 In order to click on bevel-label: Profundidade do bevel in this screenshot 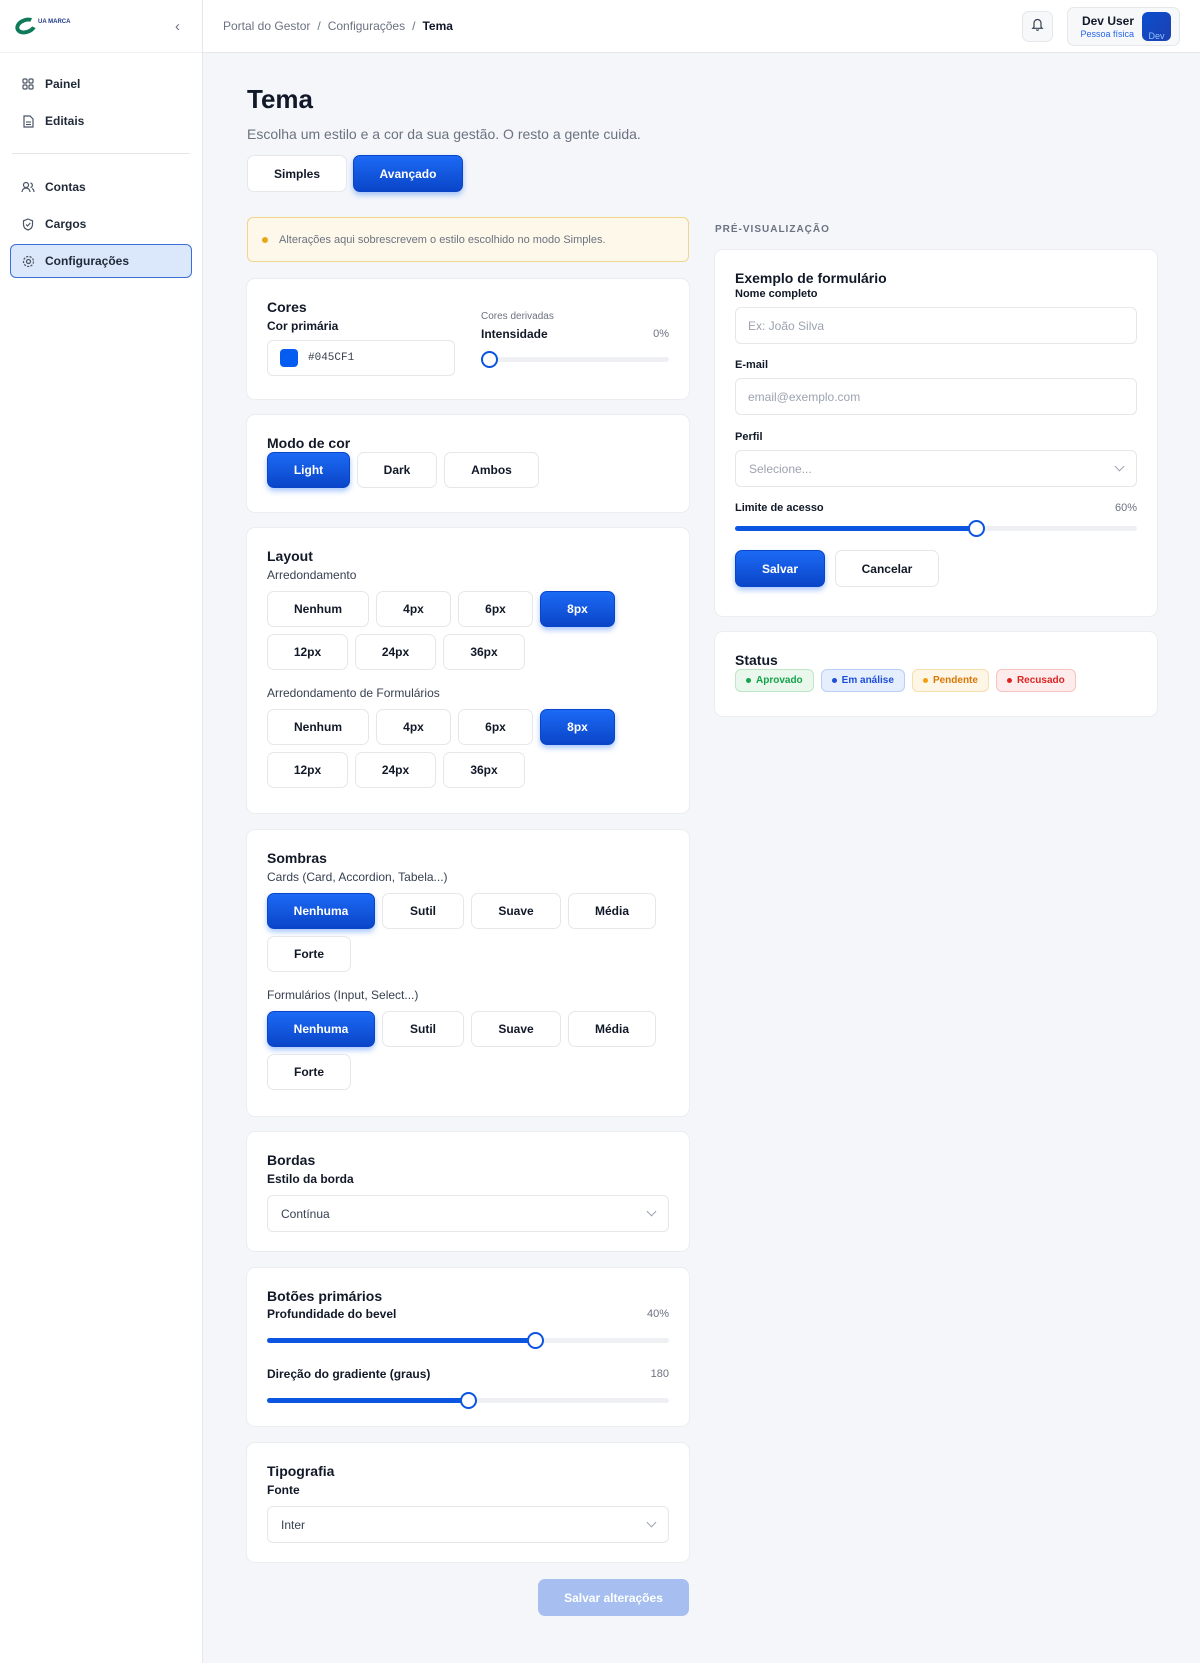, I will do `click(332, 1314)`.